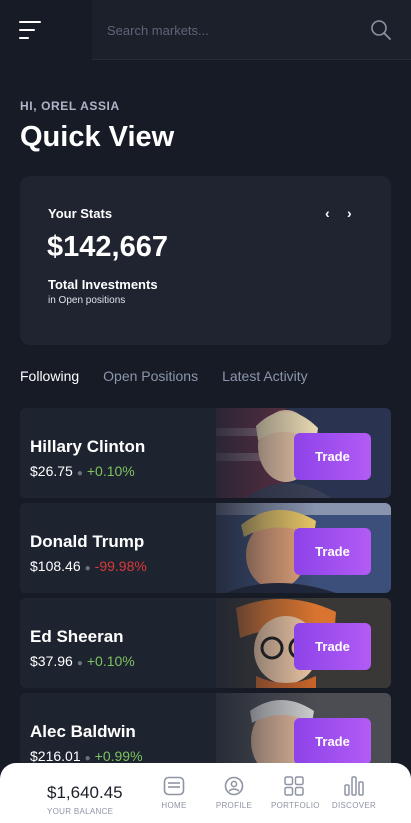 This screenshot has width=411, height=823. Describe the element at coordinates (234, 805) in the screenshot. I see `nav-profile-label: PROFILE` at that location.